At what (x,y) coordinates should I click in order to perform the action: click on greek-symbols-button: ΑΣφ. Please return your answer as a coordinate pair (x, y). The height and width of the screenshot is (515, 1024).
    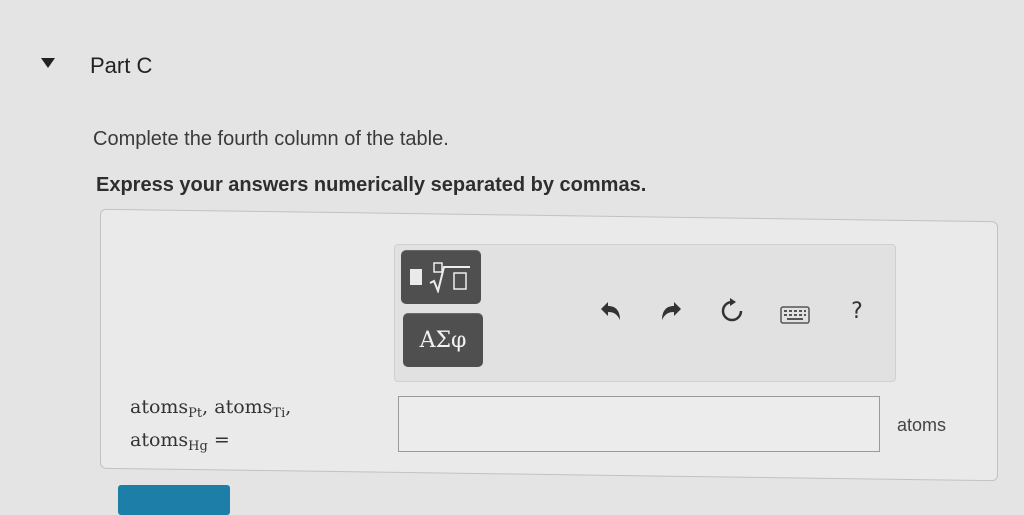
    Looking at the image, I should click on (443, 340).